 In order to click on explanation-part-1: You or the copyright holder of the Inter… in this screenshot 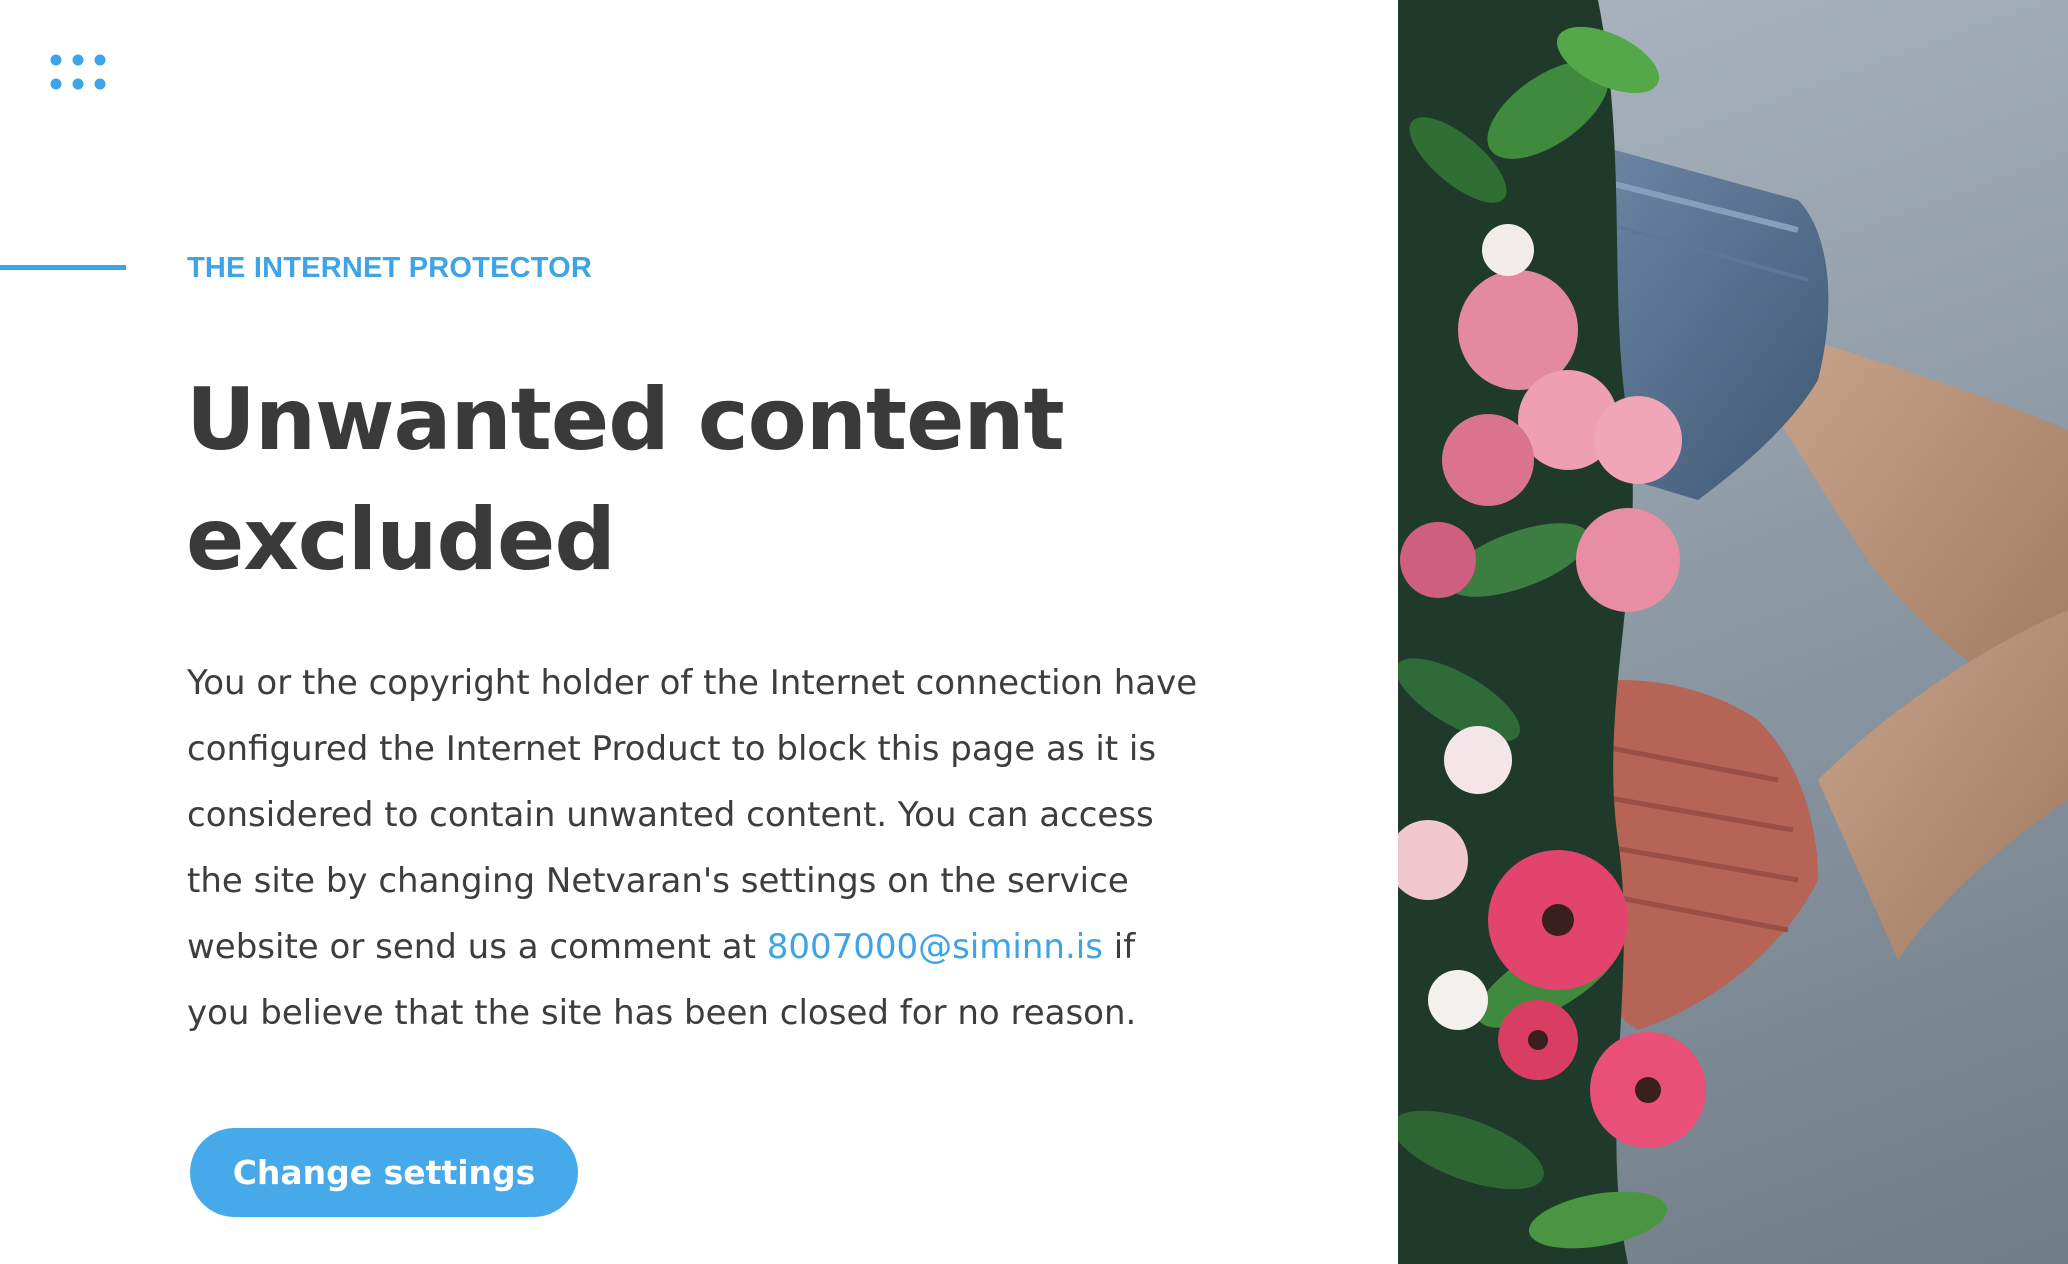, I will do `click(692, 815)`.